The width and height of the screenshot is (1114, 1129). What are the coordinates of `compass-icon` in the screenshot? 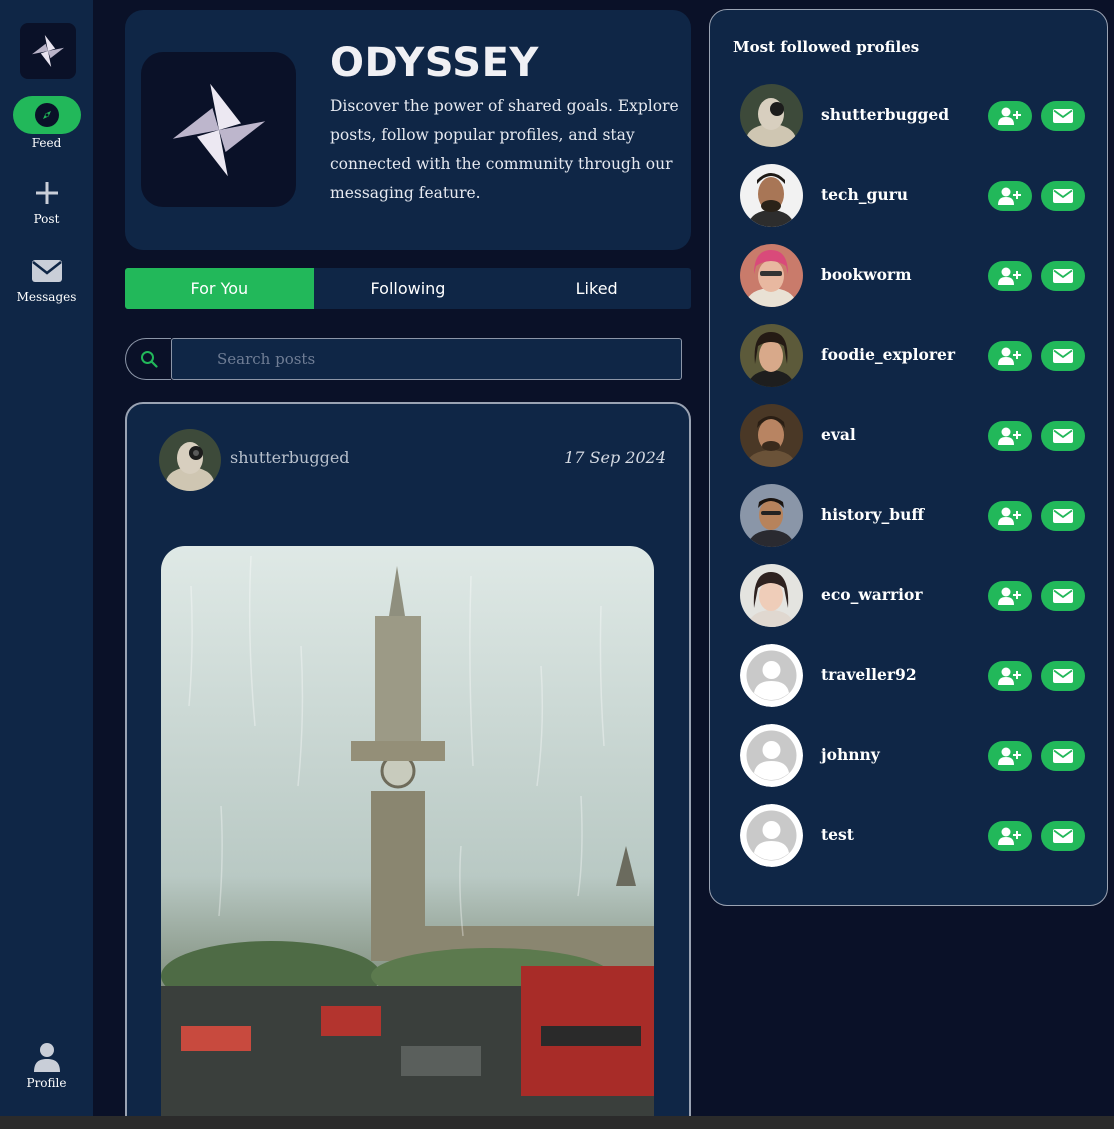 It's located at (46, 115).